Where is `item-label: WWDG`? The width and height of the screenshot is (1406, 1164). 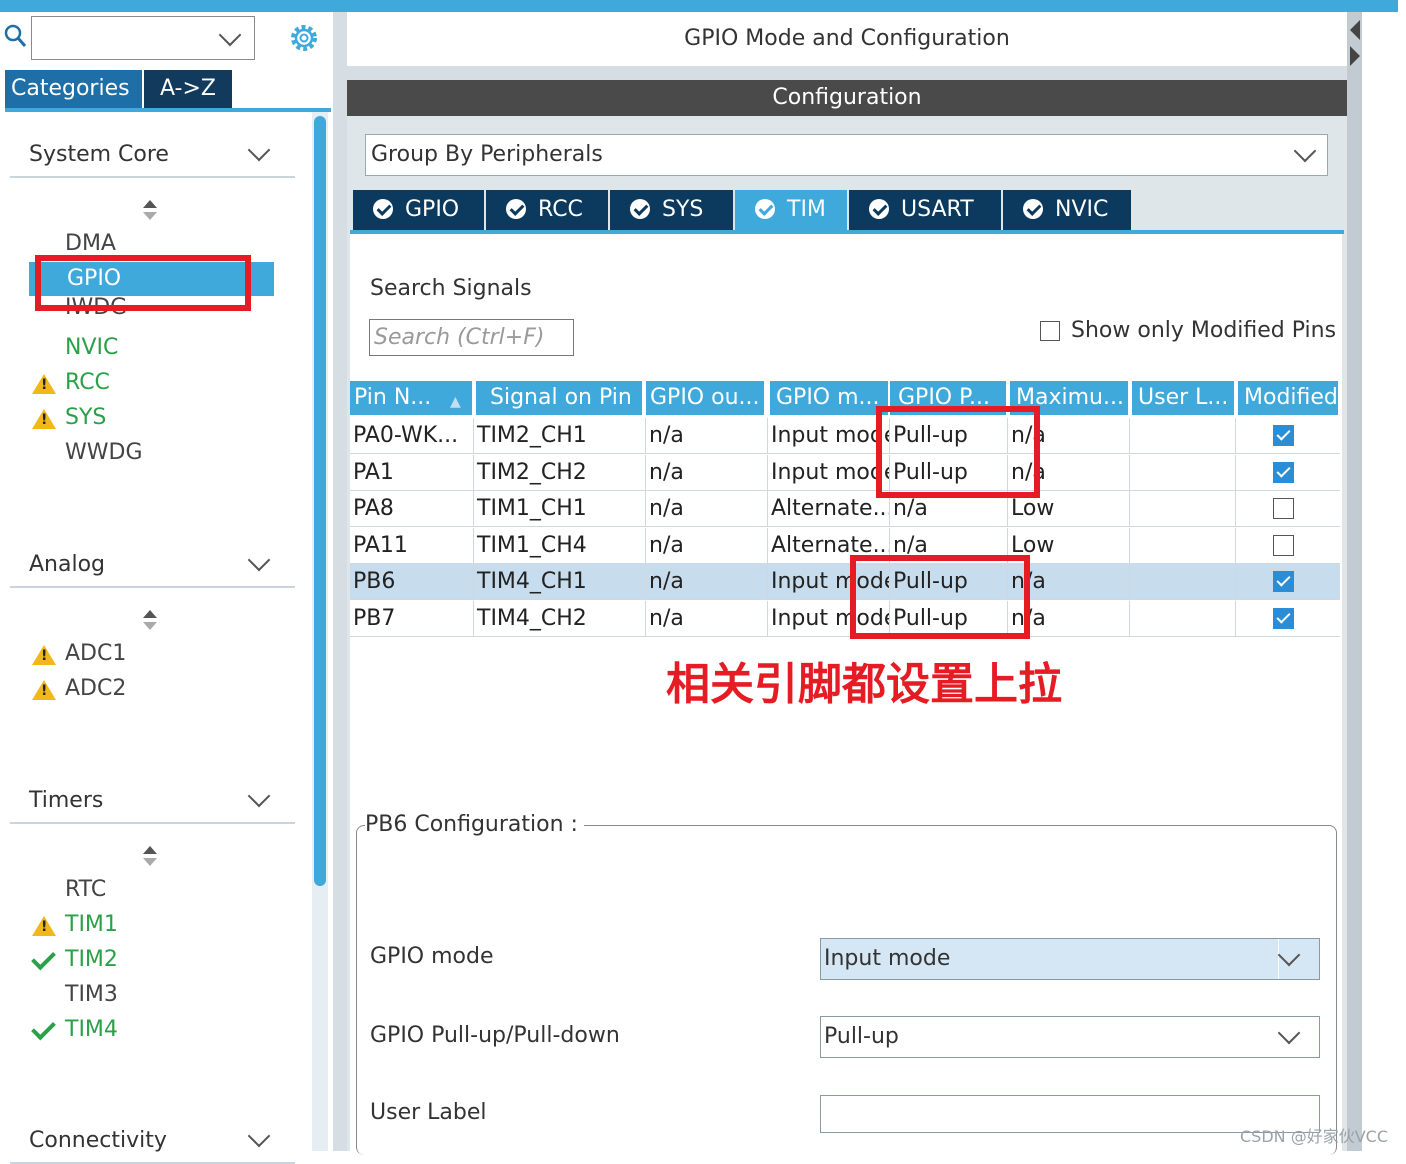 item-label: WWDG is located at coordinates (104, 452).